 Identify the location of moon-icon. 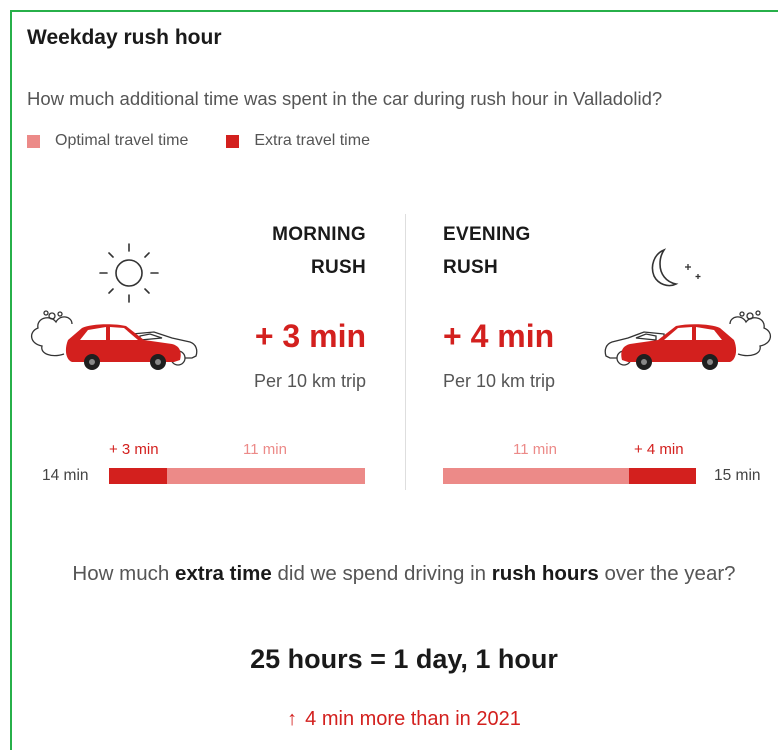
(676, 267).